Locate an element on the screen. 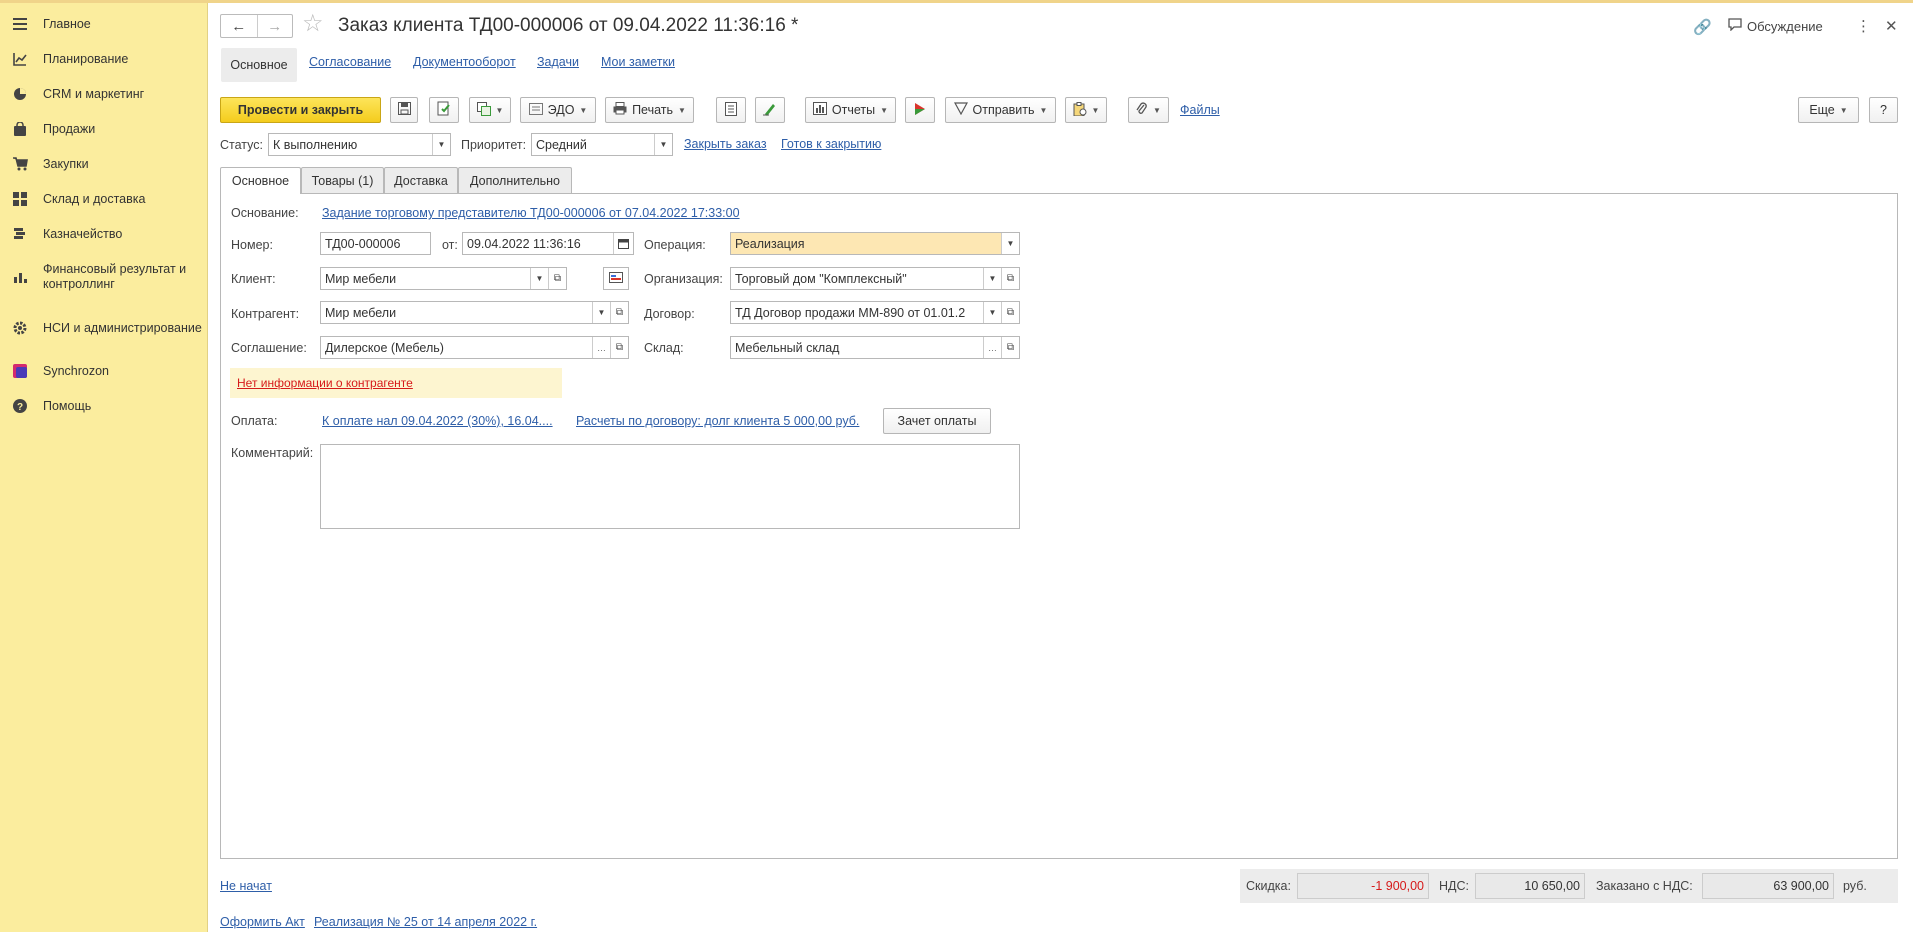 The image size is (1913, 932). organization-select: Торговый дом "Комплексный" ▼ ⧉ is located at coordinates (875, 278).